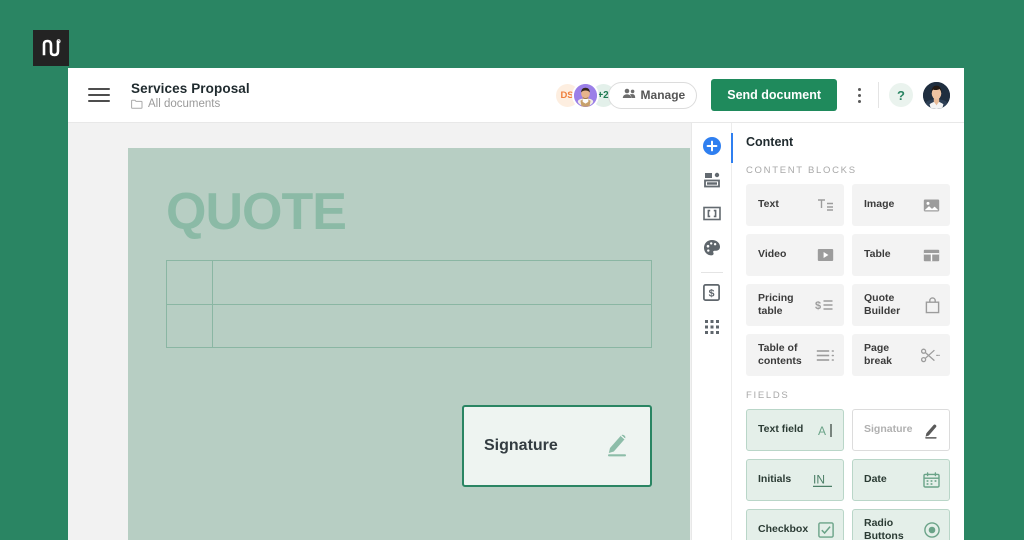  What do you see at coordinates (901, 480) in the screenshot?
I see `field-tile-date: Date` at bounding box center [901, 480].